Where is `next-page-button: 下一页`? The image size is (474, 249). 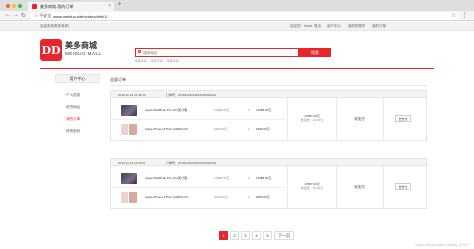 next-page-button: 下一页 is located at coordinates (284, 235).